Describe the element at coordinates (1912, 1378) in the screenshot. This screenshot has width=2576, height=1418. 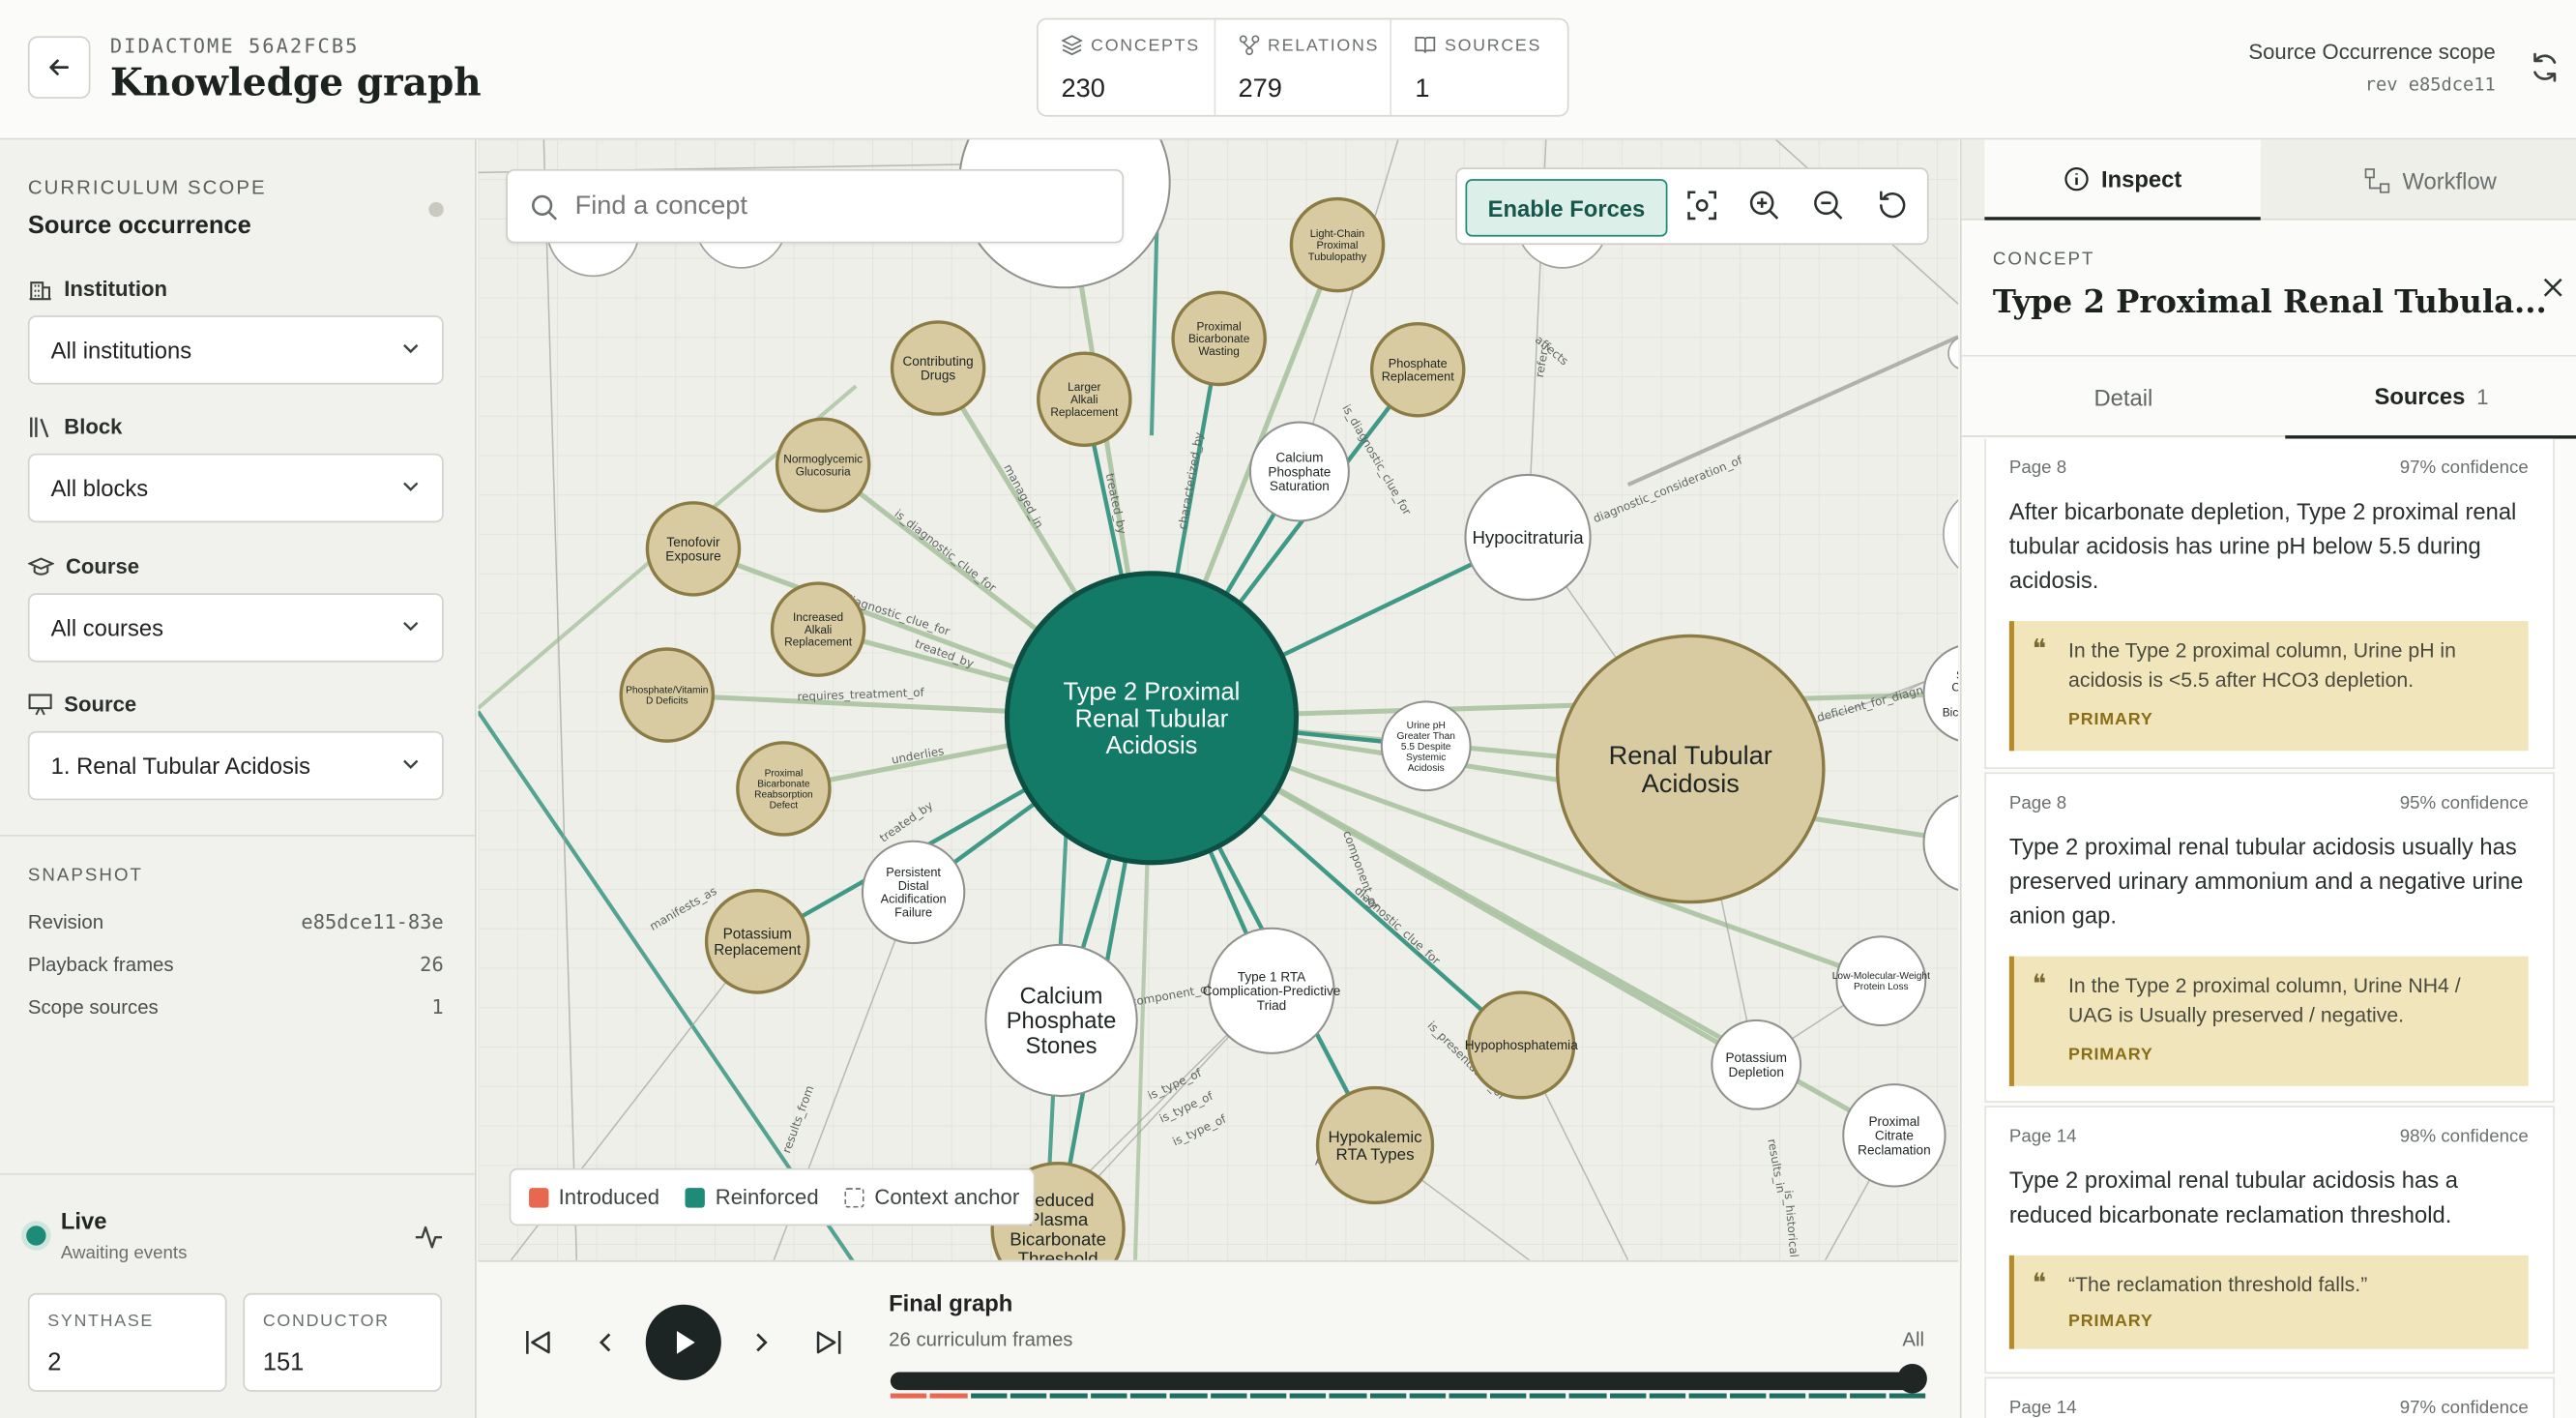
I see `timeline-handle` at that location.